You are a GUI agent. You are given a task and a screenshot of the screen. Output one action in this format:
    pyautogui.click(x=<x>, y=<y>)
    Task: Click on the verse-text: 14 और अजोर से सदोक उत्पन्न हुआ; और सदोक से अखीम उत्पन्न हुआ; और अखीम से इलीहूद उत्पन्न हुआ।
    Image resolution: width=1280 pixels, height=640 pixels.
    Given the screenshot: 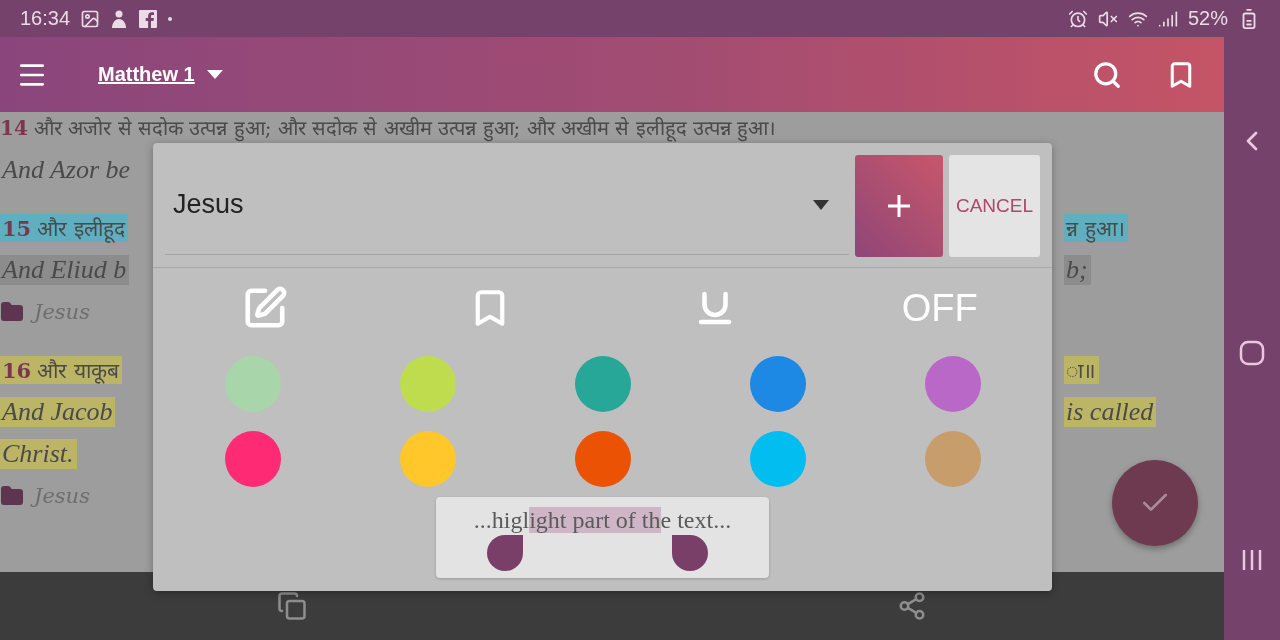 What is the action you would take?
    pyautogui.click(x=389, y=127)
    